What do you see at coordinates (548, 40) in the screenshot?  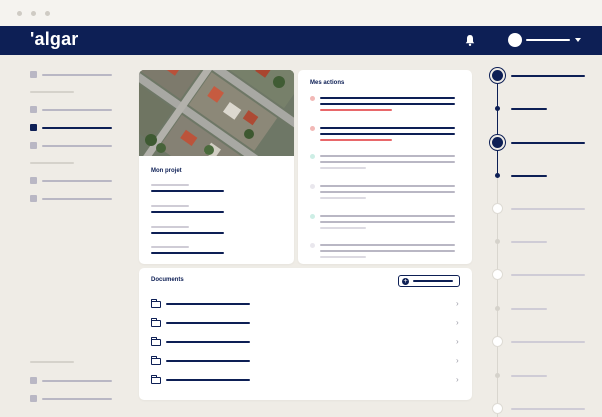 I see `user-name-placeholder` at bounding box center [548, 40].